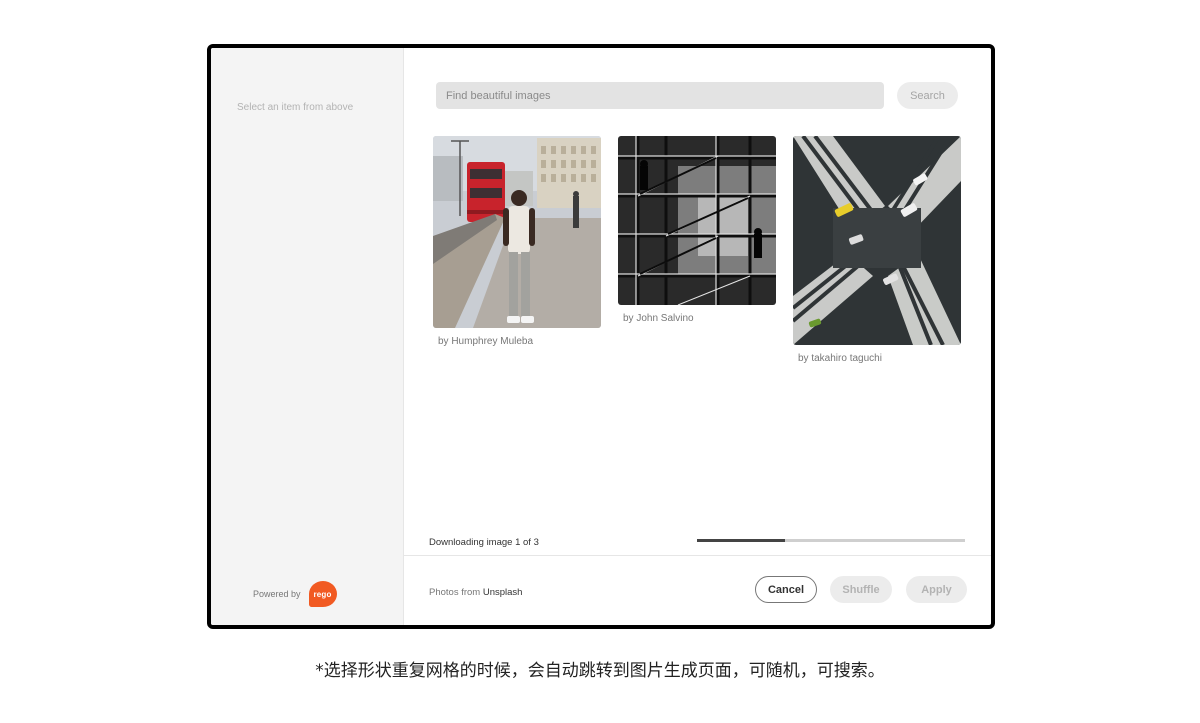 The height and width of the screenshot is (723, 1200). What do you see at coordinates (484, 542) in the screenshot?
I see `download-status: Downloading image 1 of 3` at bounding box center [484, 542].